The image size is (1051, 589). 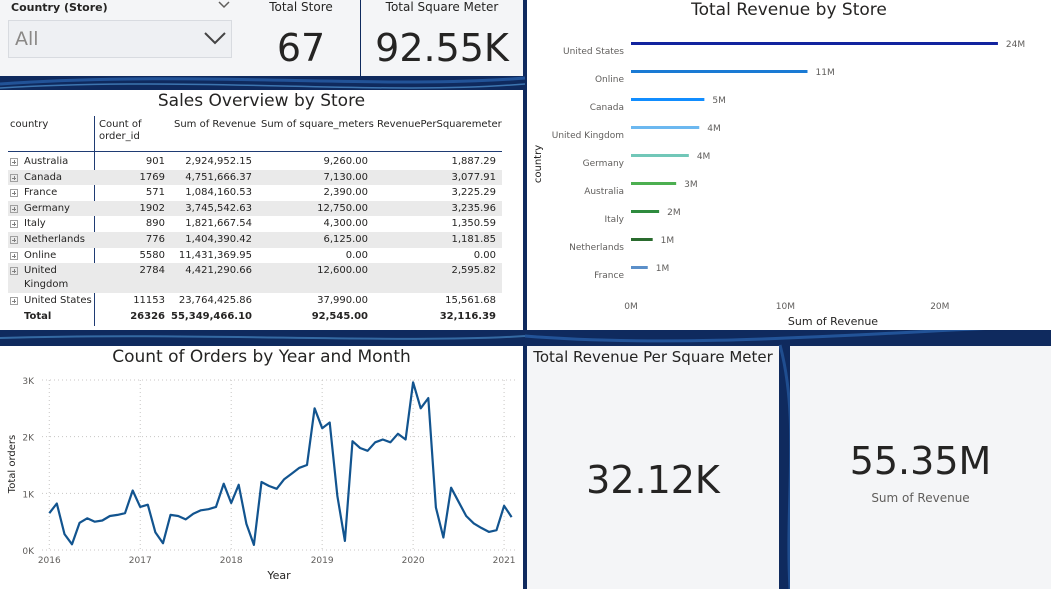 I want to click on cell-revenue: 4,751,666.37, so click(x=218, y=177).